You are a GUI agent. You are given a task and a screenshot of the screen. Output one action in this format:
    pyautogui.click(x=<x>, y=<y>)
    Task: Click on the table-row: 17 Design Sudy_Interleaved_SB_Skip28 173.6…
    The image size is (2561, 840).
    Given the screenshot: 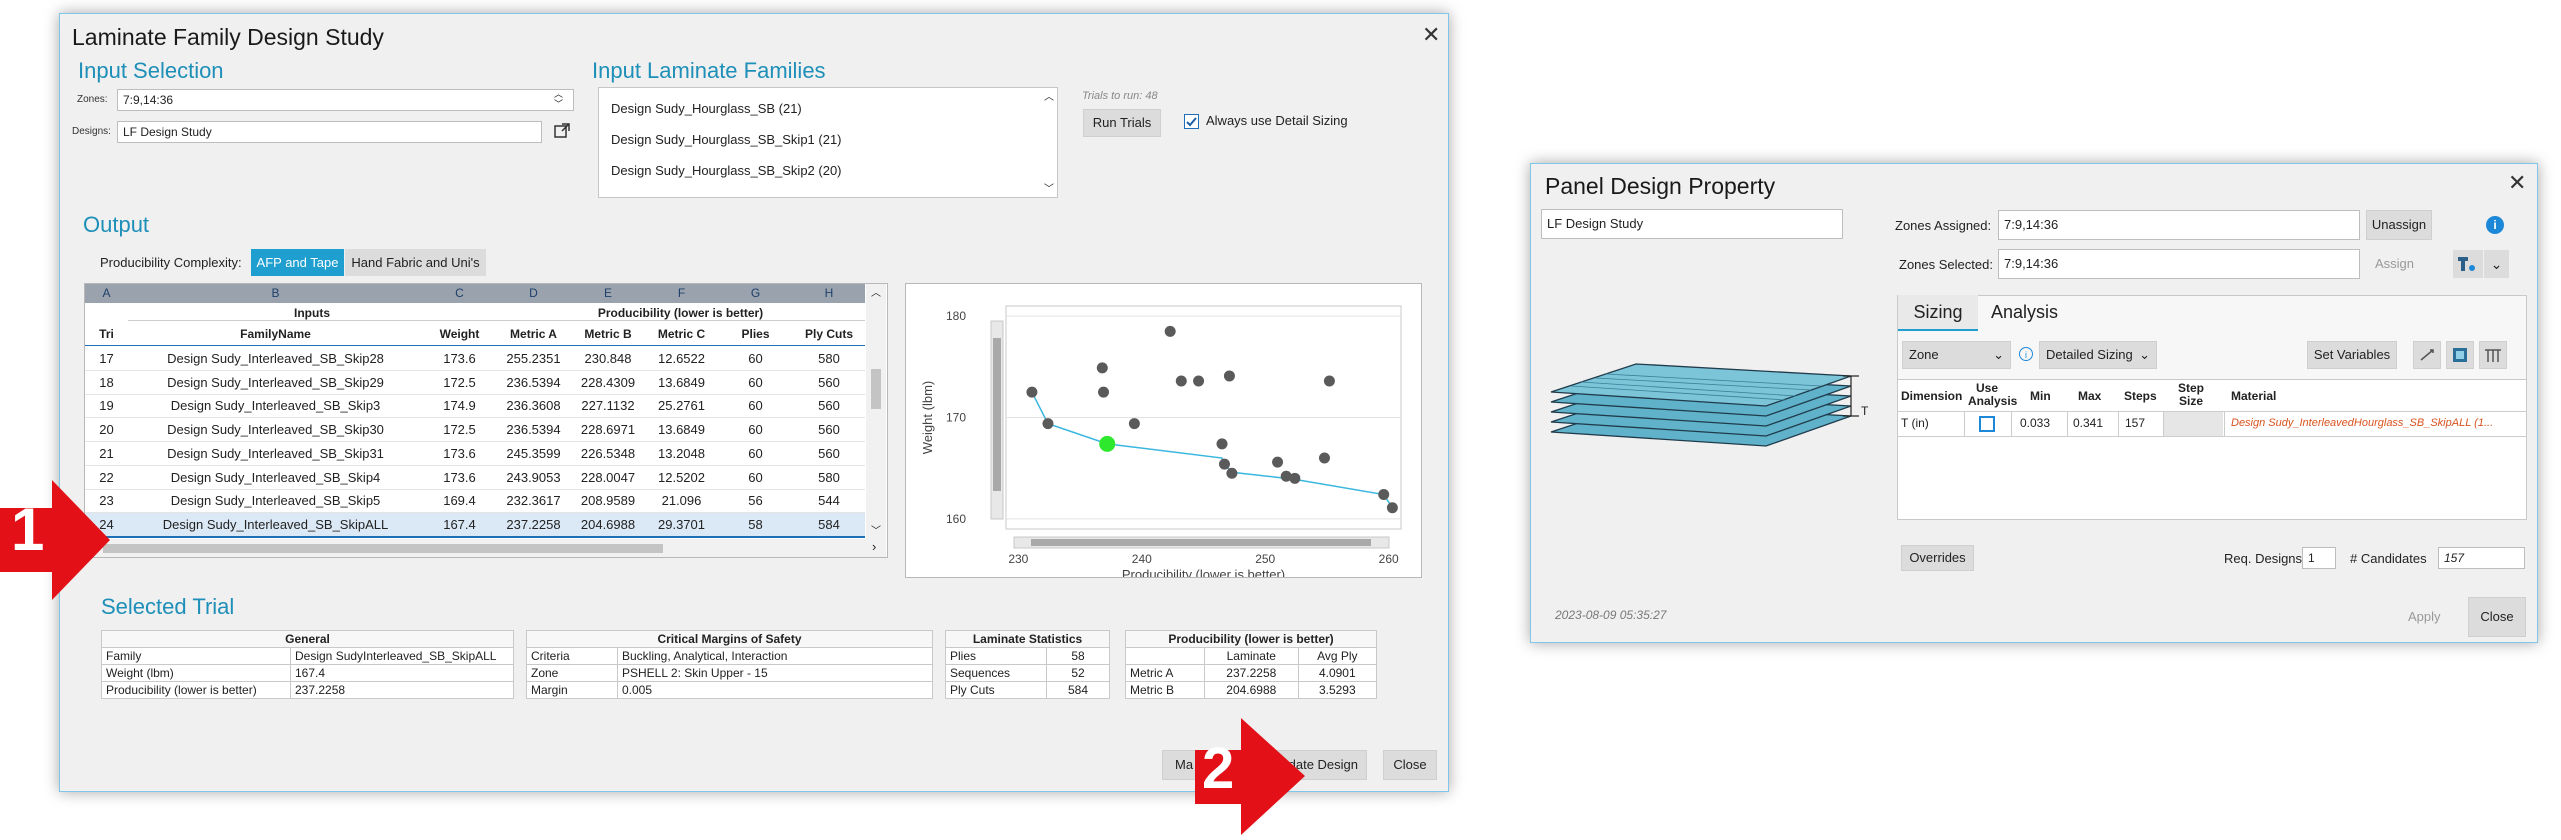 What is the action you would take?
    pyautogui.click(x=475, y=359)
    